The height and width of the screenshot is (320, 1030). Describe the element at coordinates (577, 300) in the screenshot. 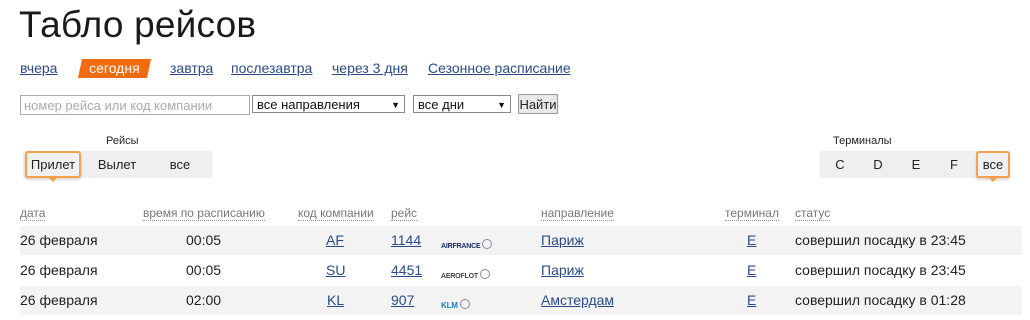

I see `row-destination-link: Амстердам` at that location.